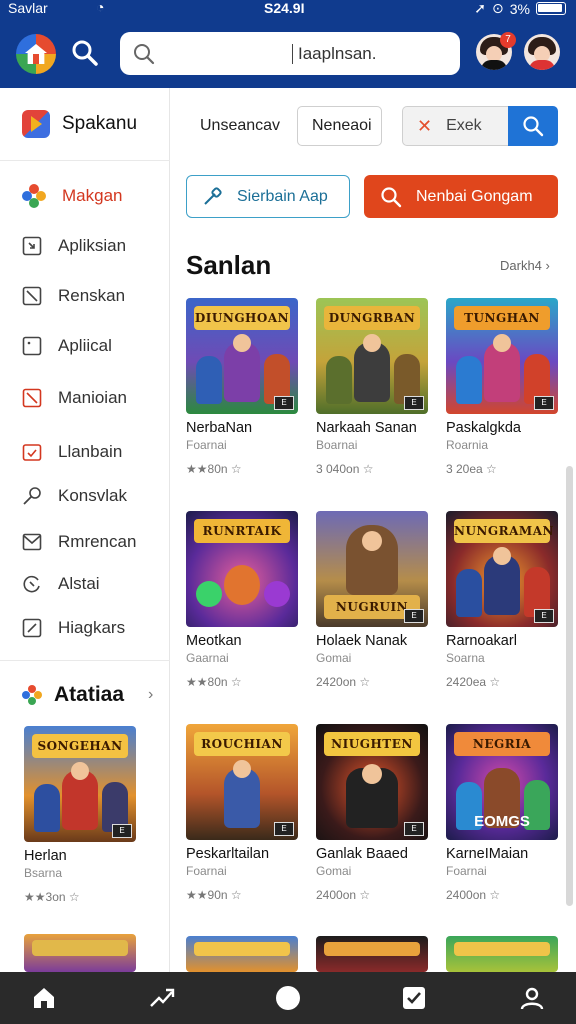  What do you see at coordinates (483, 428) in the screenshot?
I see `game-title: Paskalgkda` at bounding box center [483, 428].